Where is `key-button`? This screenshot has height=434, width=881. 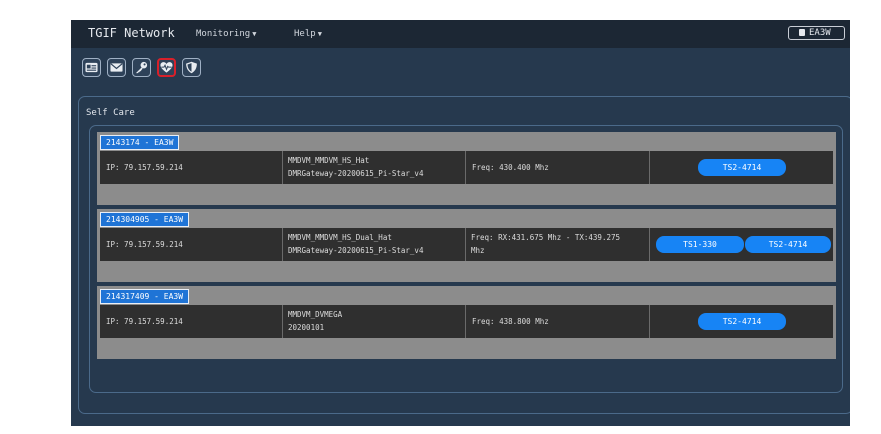
key-button is located at coordinates (141, 67).